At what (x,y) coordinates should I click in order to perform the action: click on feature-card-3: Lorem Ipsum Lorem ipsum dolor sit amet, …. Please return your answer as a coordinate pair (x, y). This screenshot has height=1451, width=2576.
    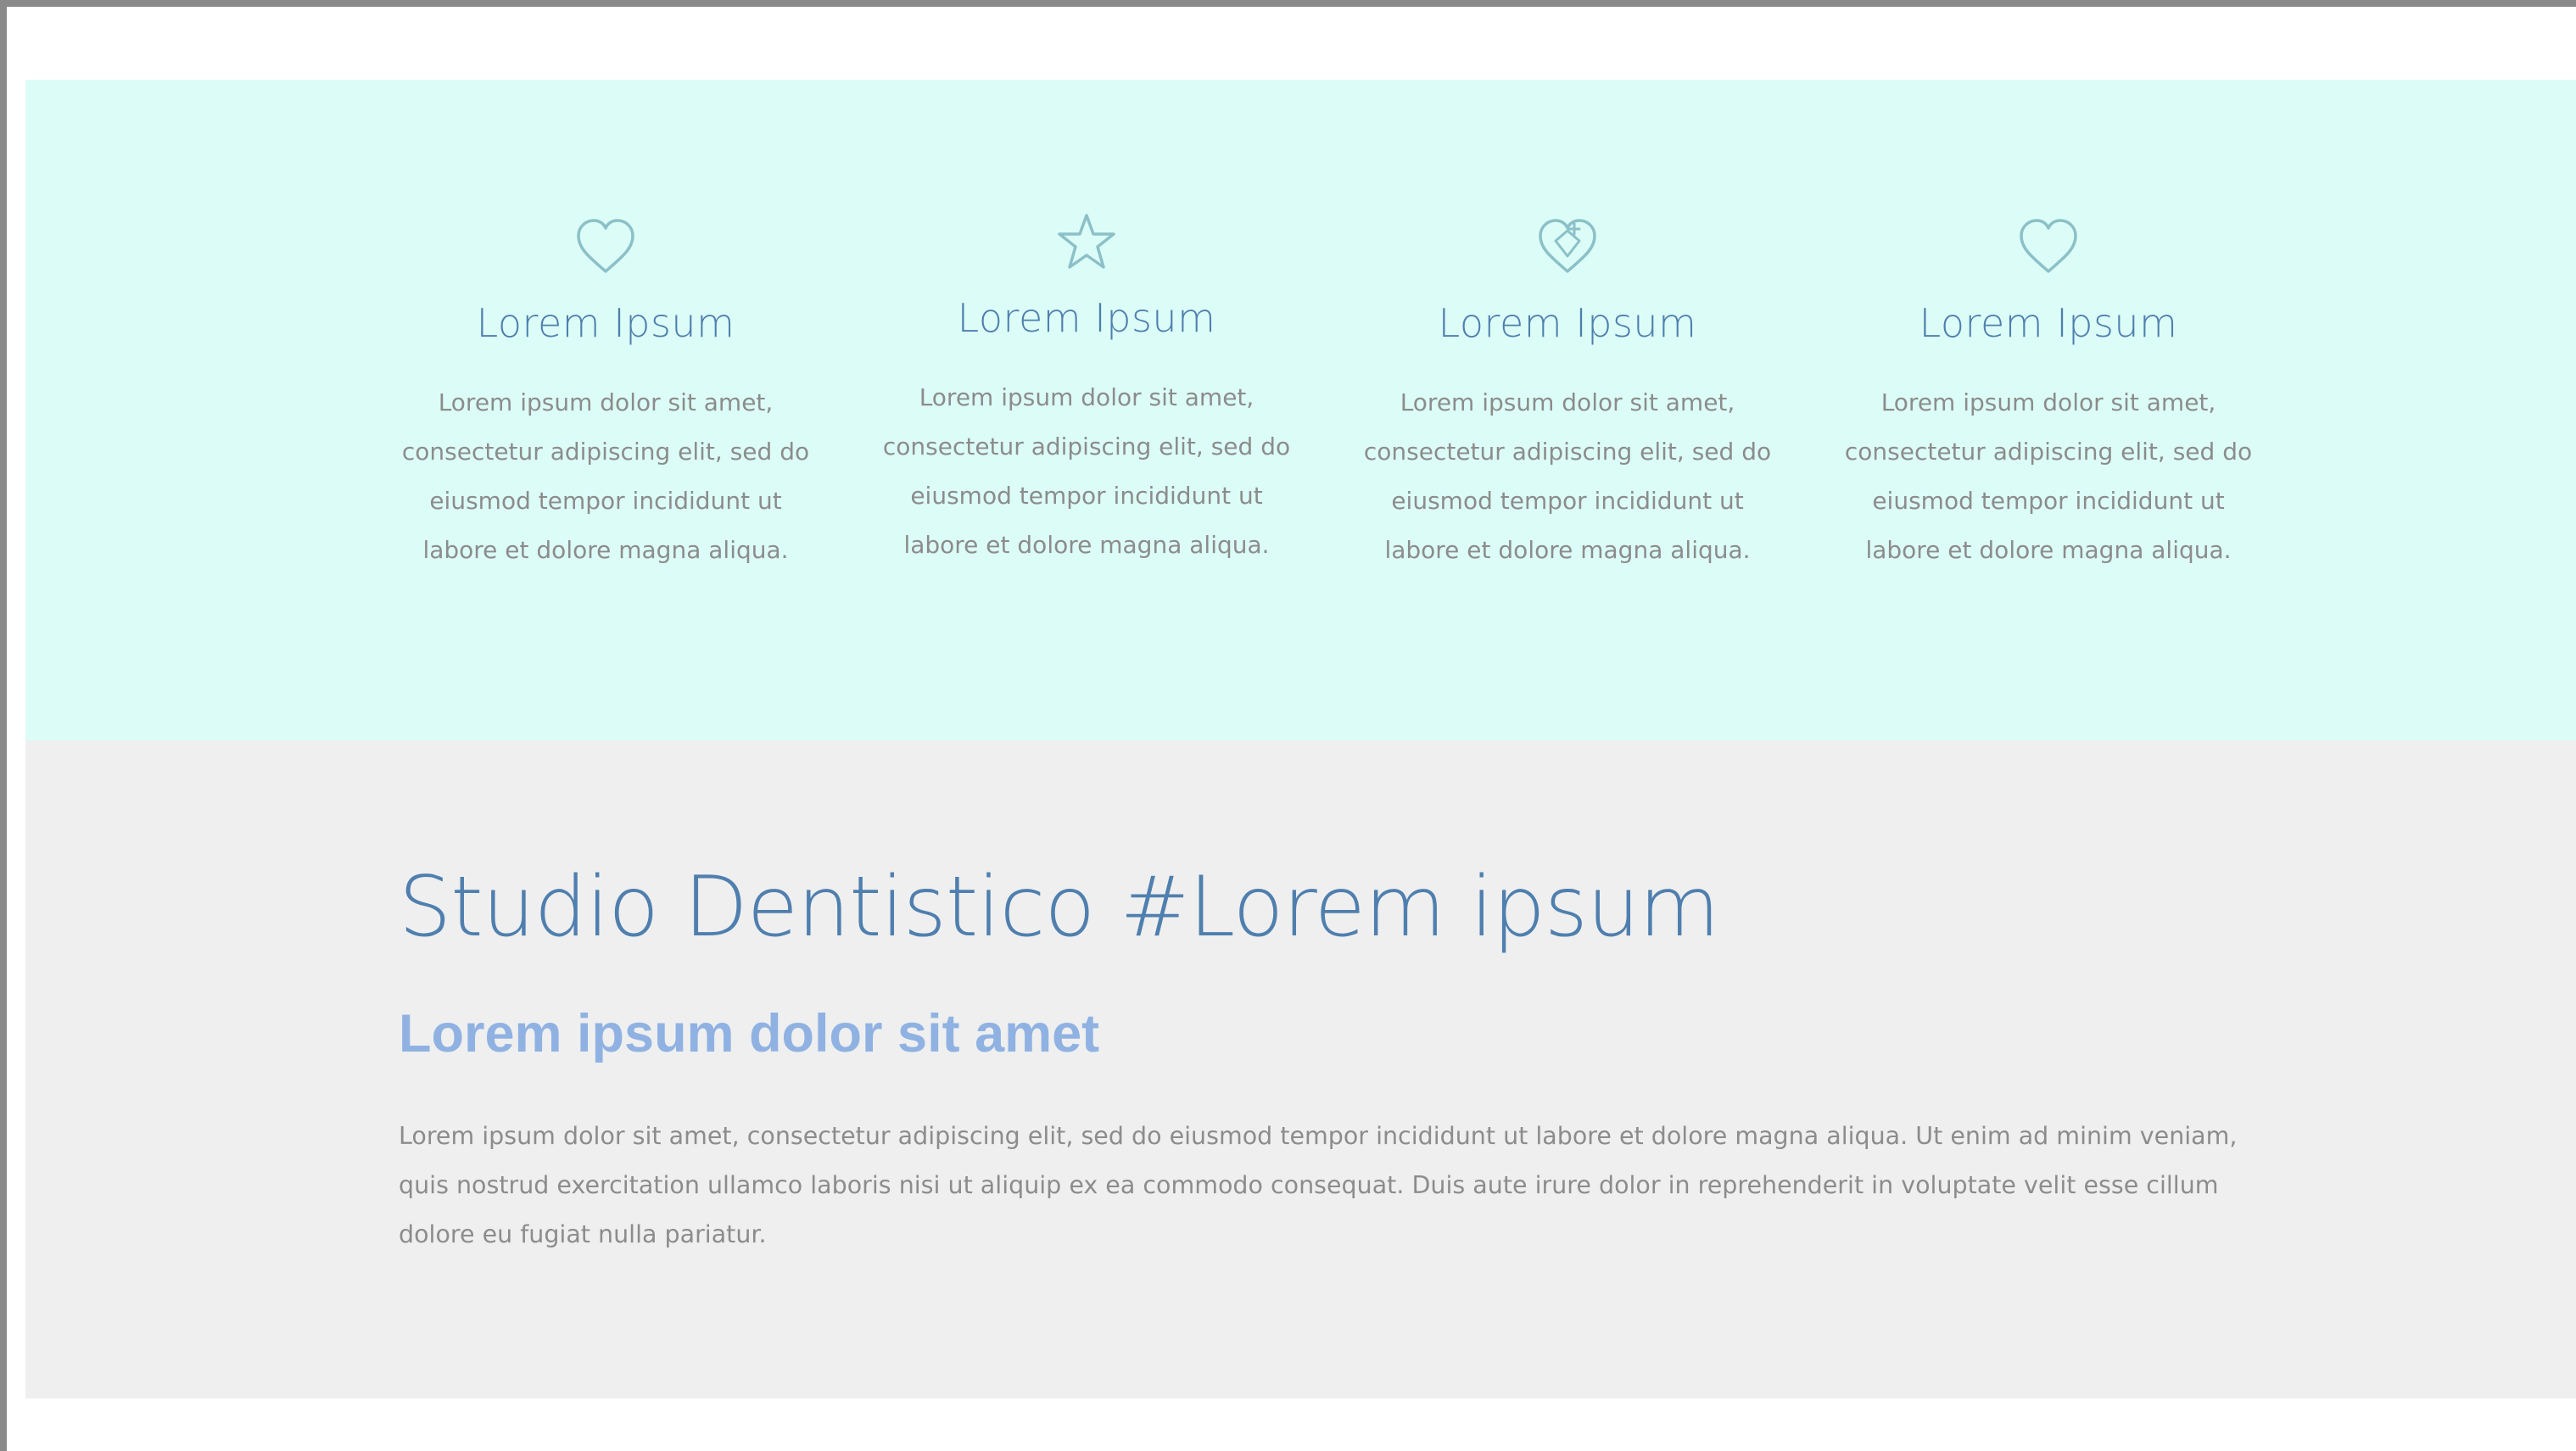
    Looking at the image, I should click on (1567, 395).